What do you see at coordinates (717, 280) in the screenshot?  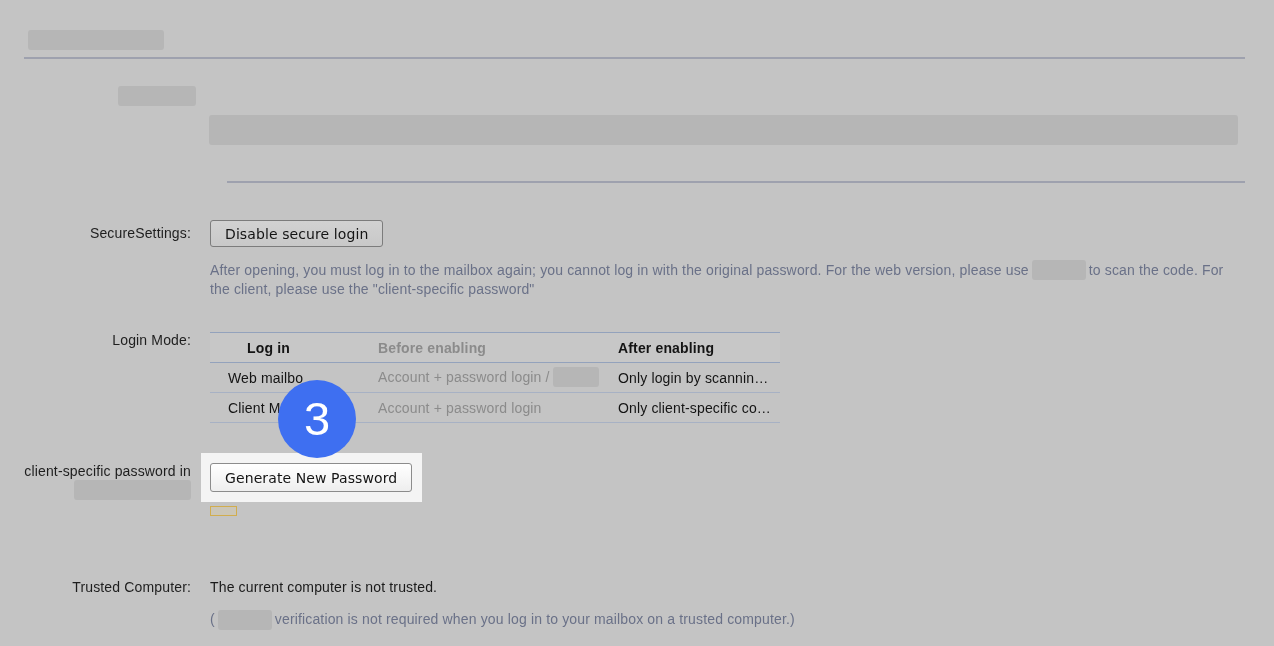 I see `info-text: After opening, you must log in to the mailbox again; you cannot log in with the original password. For the web version, please use to scan the code. For the client, please use the "client-specific password"` at bounding box center [717, 280].